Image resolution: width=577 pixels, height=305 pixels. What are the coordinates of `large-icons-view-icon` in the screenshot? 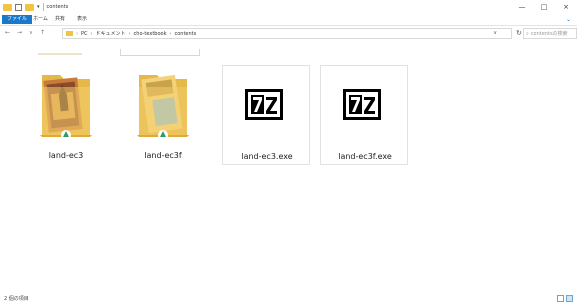 It's located at (569, 298).